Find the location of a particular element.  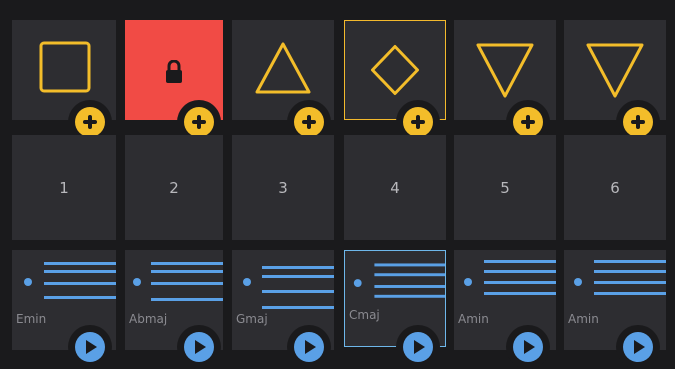

step-number: 2 is located at coordinates (174, 187).